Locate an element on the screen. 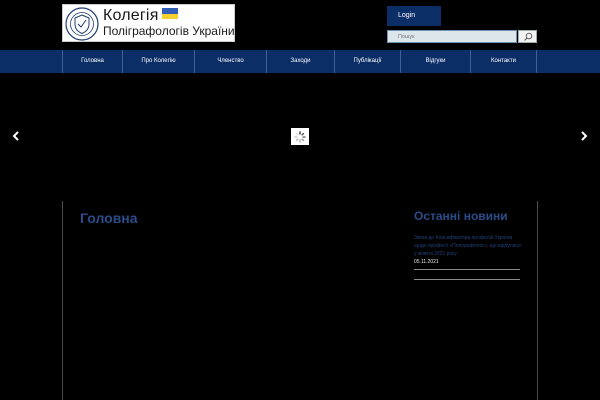 Image resolution: width=600 pixels, height=400 pixels. nav-item-home: Головна is located at coordinates (92, 61).